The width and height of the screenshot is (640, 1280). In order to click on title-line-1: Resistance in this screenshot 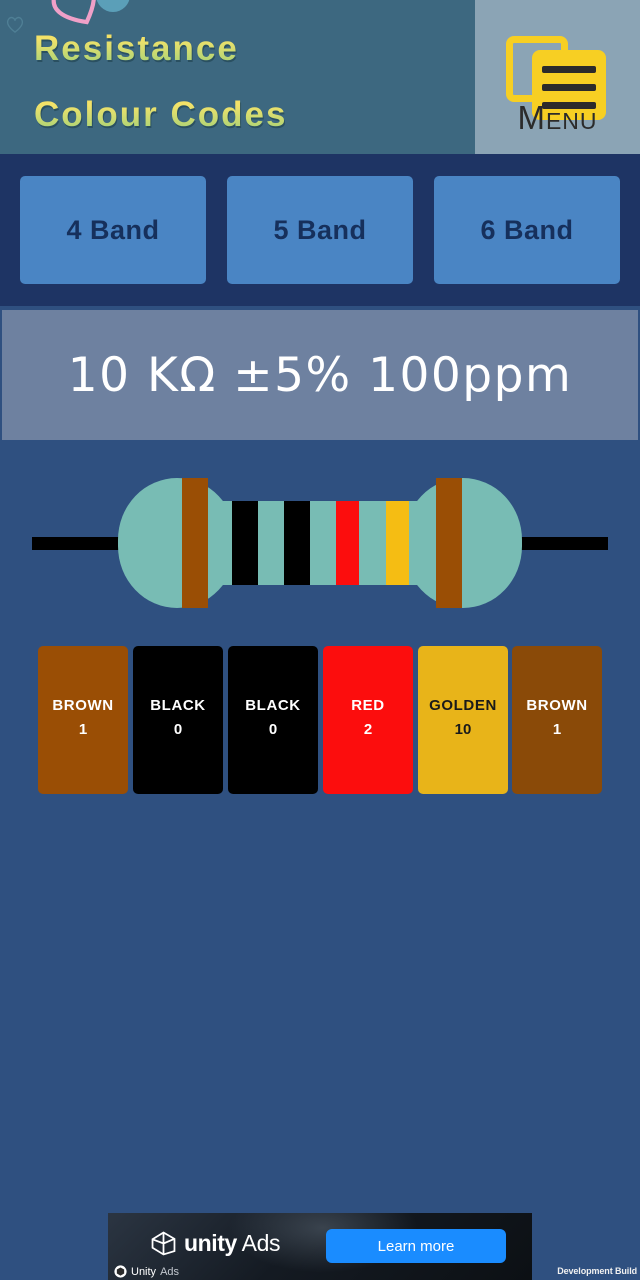, I will do `click(249, 49)`.